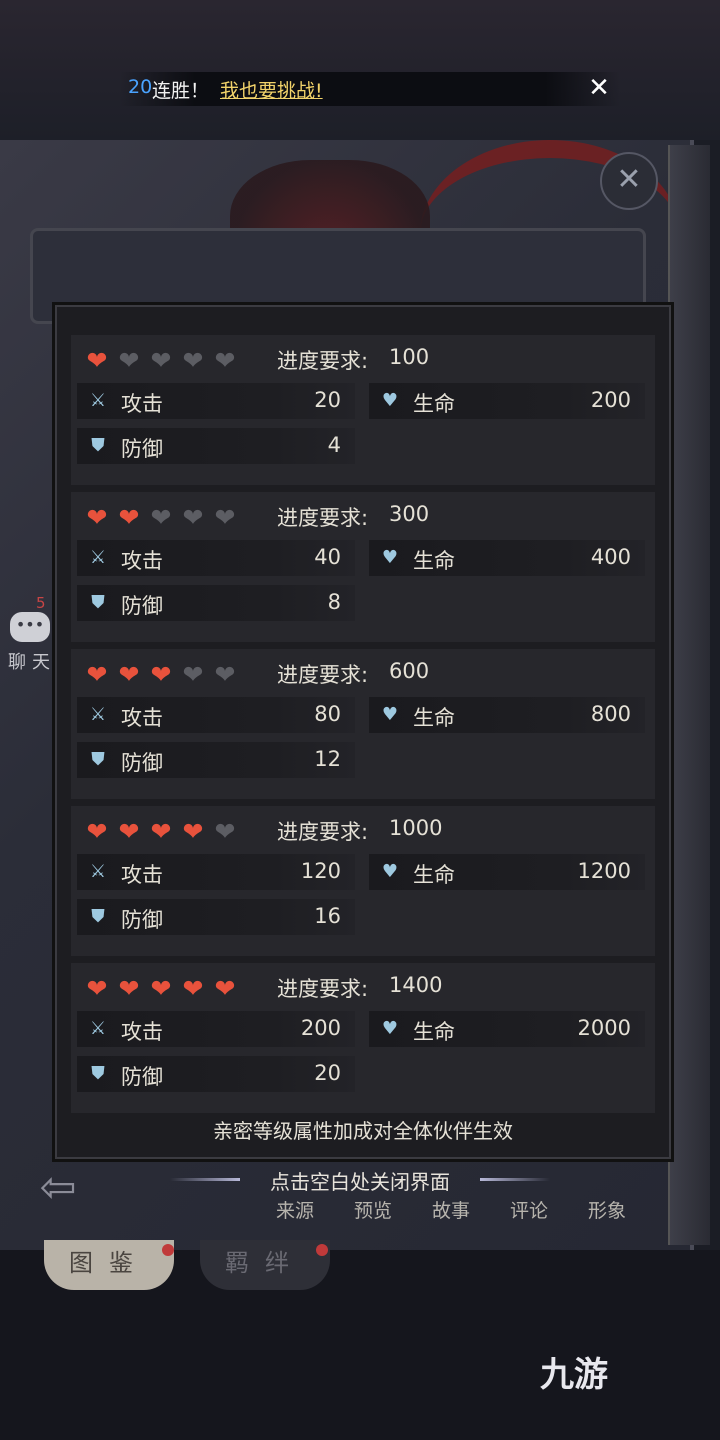 This screenshot has width=720, height=1440. I want to click on chat-bubble-icon: •••, so click(30, 627).